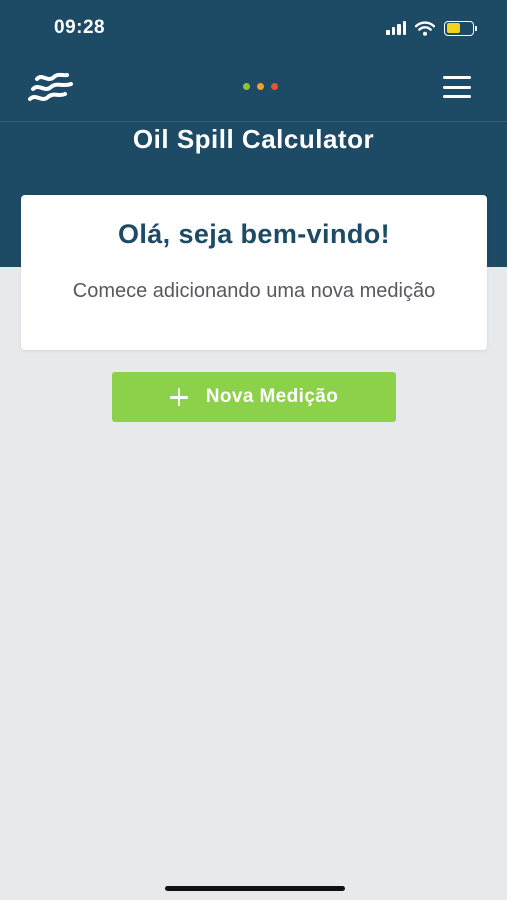 This screenshot has height=900, width=507. Describe the element at coordinates (80, 27) in the screenshot. I see `status-time: 09:28` at that location.